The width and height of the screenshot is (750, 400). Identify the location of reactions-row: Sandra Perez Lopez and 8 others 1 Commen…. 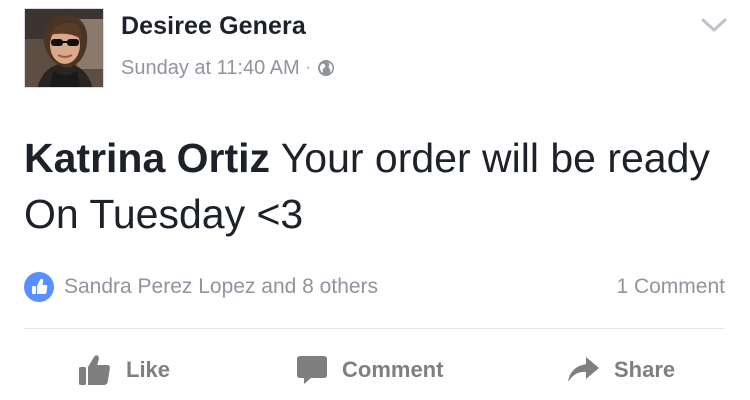
(374, 287).